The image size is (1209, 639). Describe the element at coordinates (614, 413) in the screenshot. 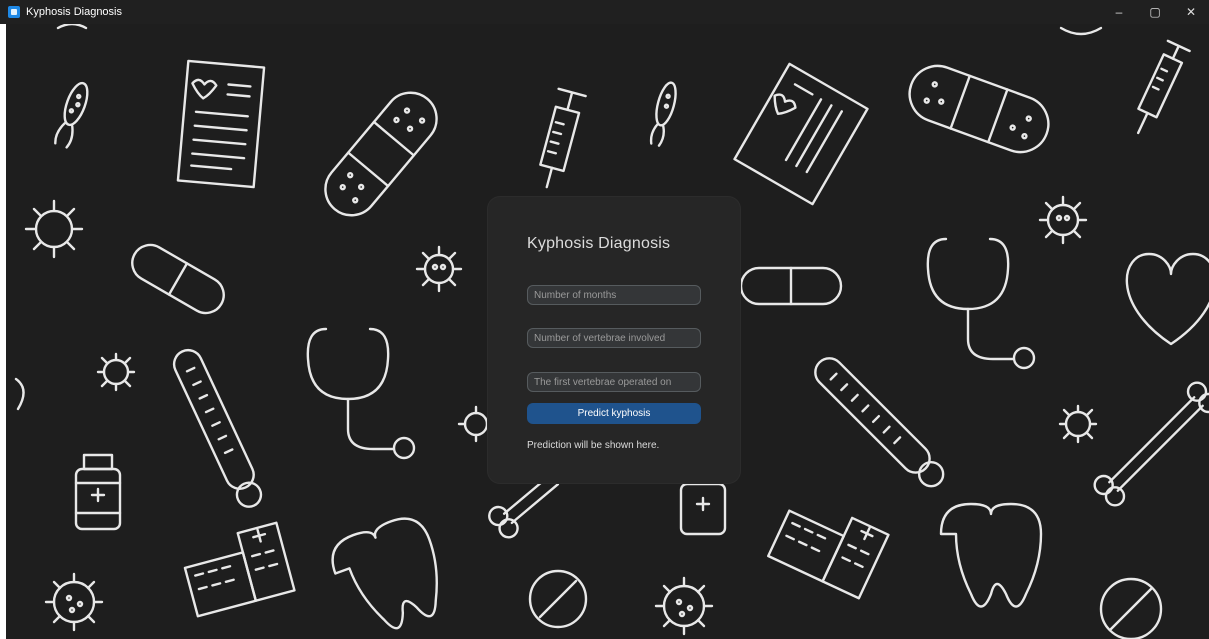

I see `predict-button: Predict kyphosis` at that location.